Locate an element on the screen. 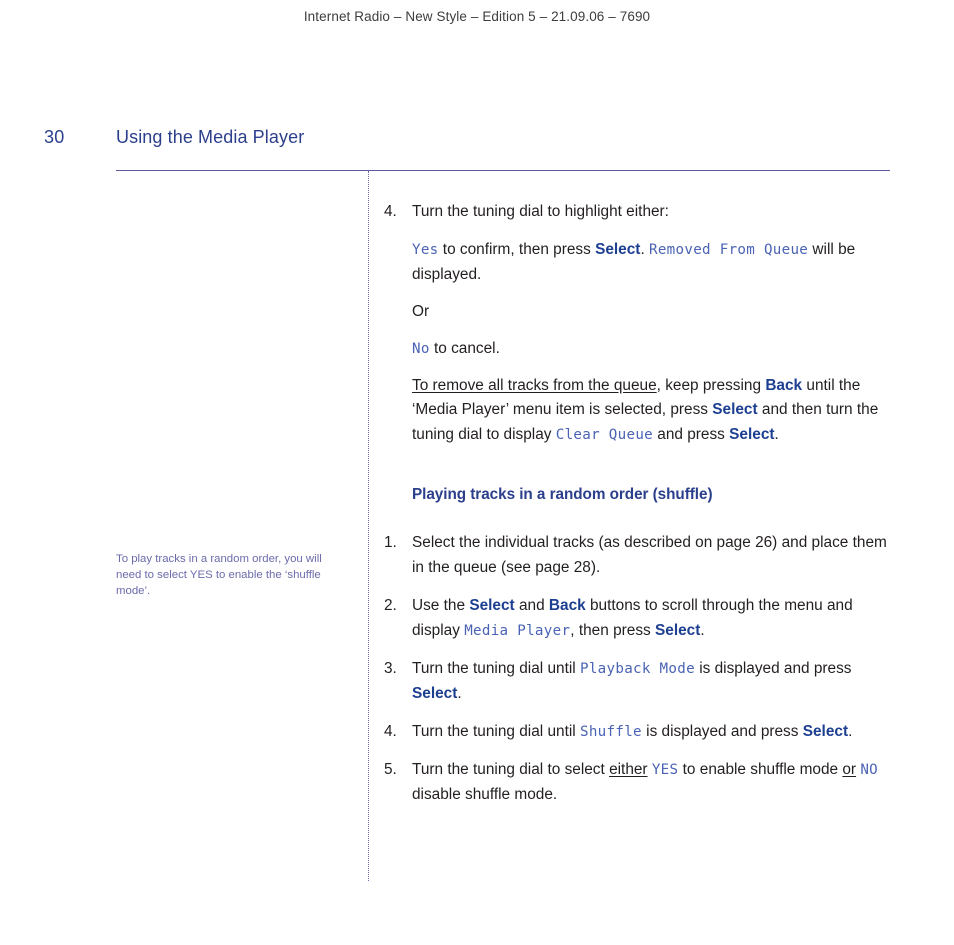 This screenshot has height=945, width=954. text-run: to enable shuffle mode is located at coordinates (760, 769).